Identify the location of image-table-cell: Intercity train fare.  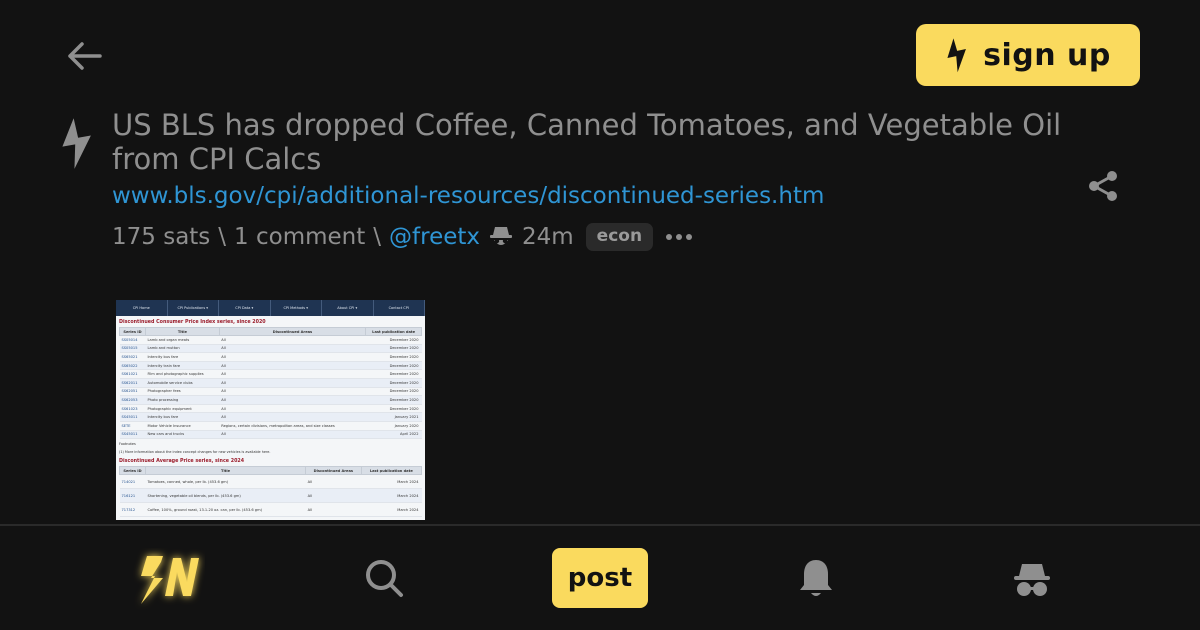
(182, 366).